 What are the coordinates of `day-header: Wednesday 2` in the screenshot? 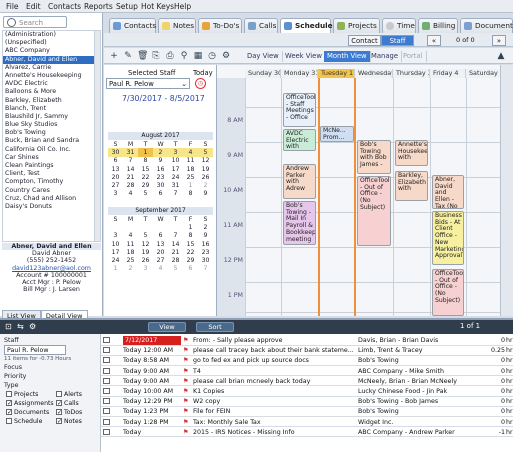 It's located at (374, 73).